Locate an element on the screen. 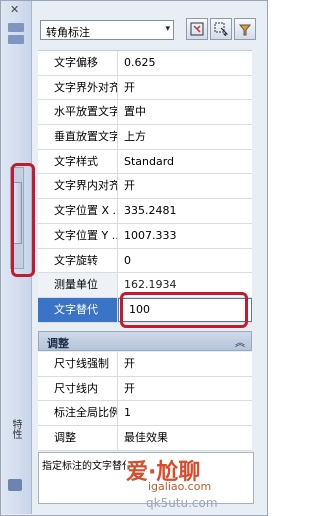  palette-menu-icon is located at coordinates (15, 485).